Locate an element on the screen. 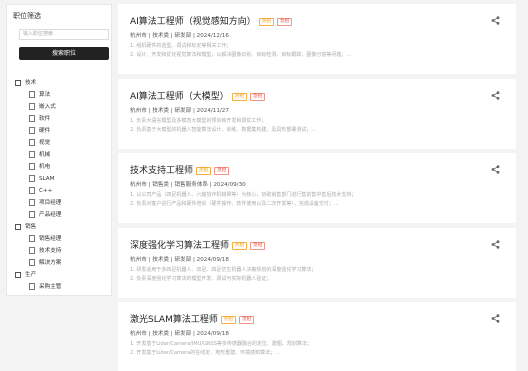  tree-item-label: 机电 is located at coordinates (45, 167).